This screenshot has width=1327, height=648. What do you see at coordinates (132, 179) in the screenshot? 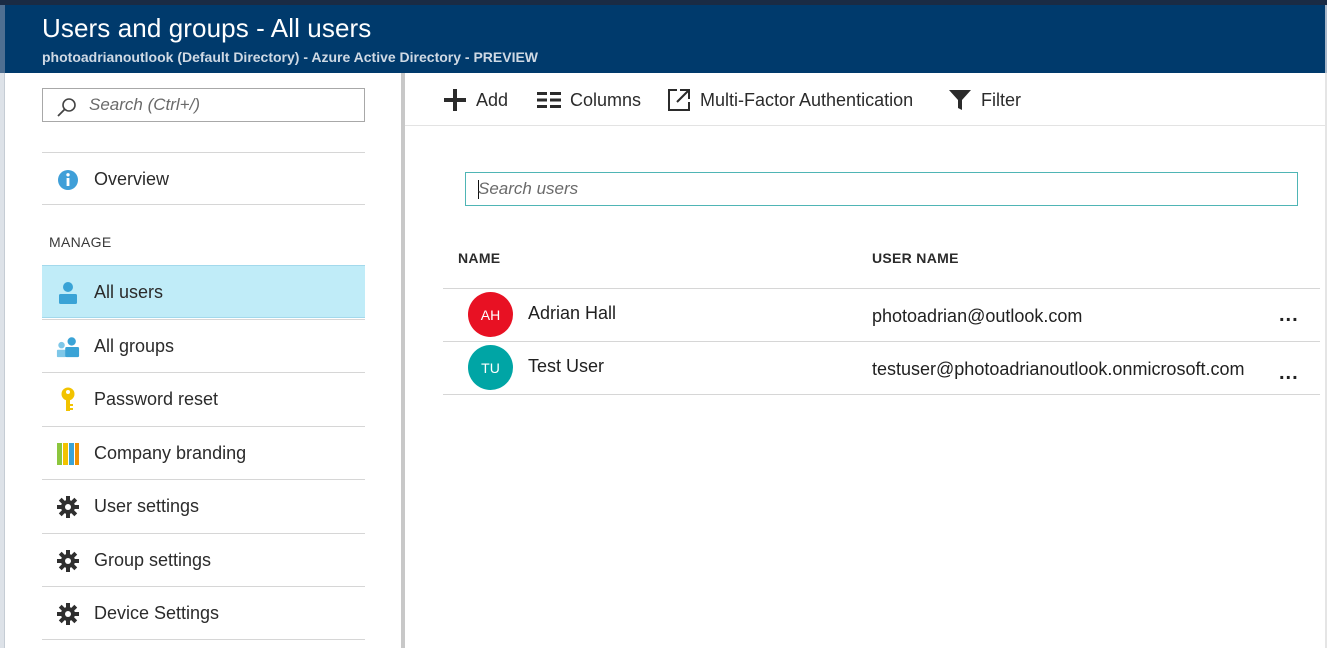
I see `sidebar-item-label: Overview` at bounding box center [132, 179].